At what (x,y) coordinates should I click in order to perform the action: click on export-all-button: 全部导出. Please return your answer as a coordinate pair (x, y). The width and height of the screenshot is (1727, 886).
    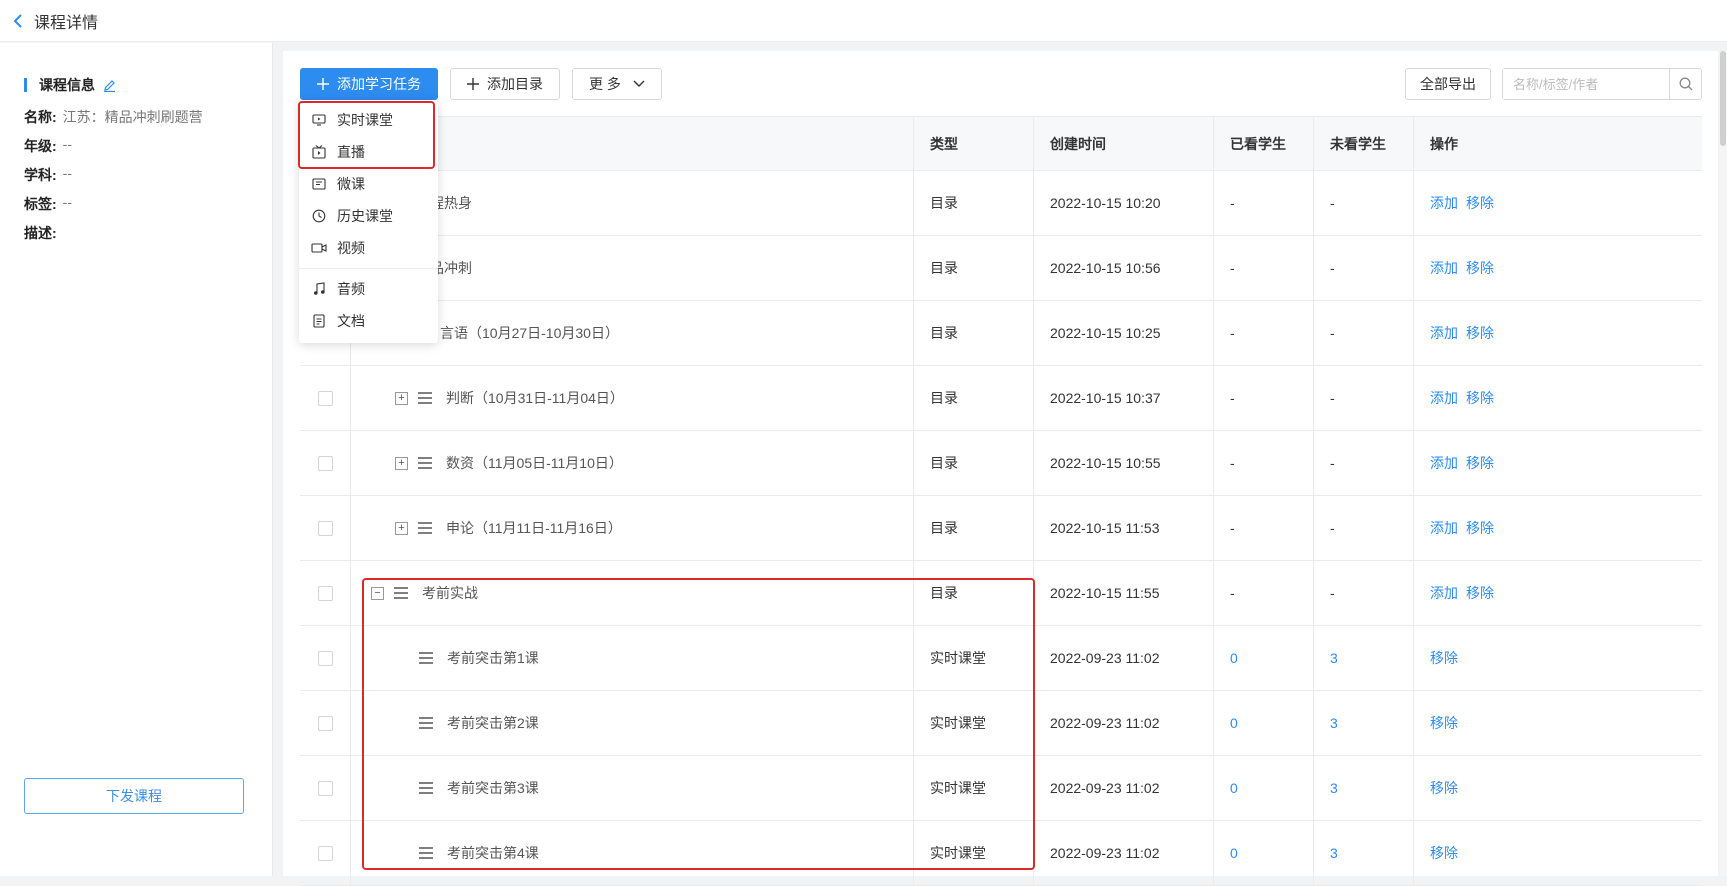
    Looking at the image, I should click on (1448, 84).